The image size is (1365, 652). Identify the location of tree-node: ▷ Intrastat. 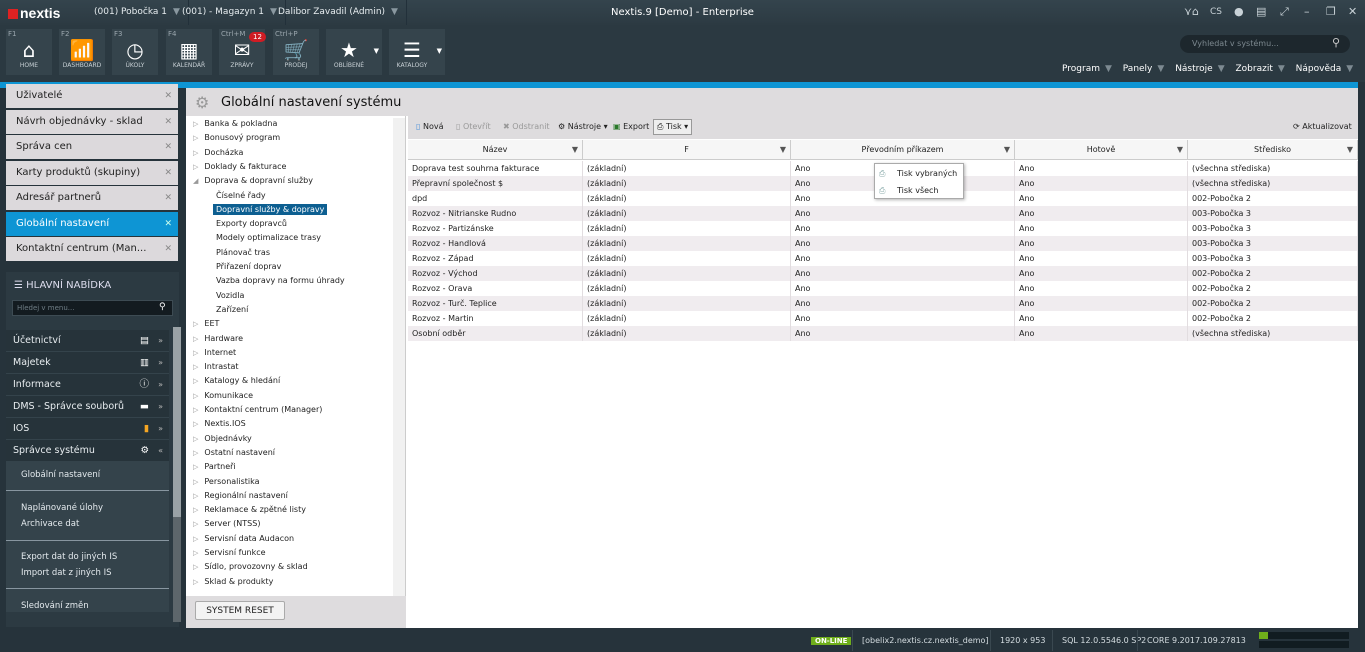
(216, 366).